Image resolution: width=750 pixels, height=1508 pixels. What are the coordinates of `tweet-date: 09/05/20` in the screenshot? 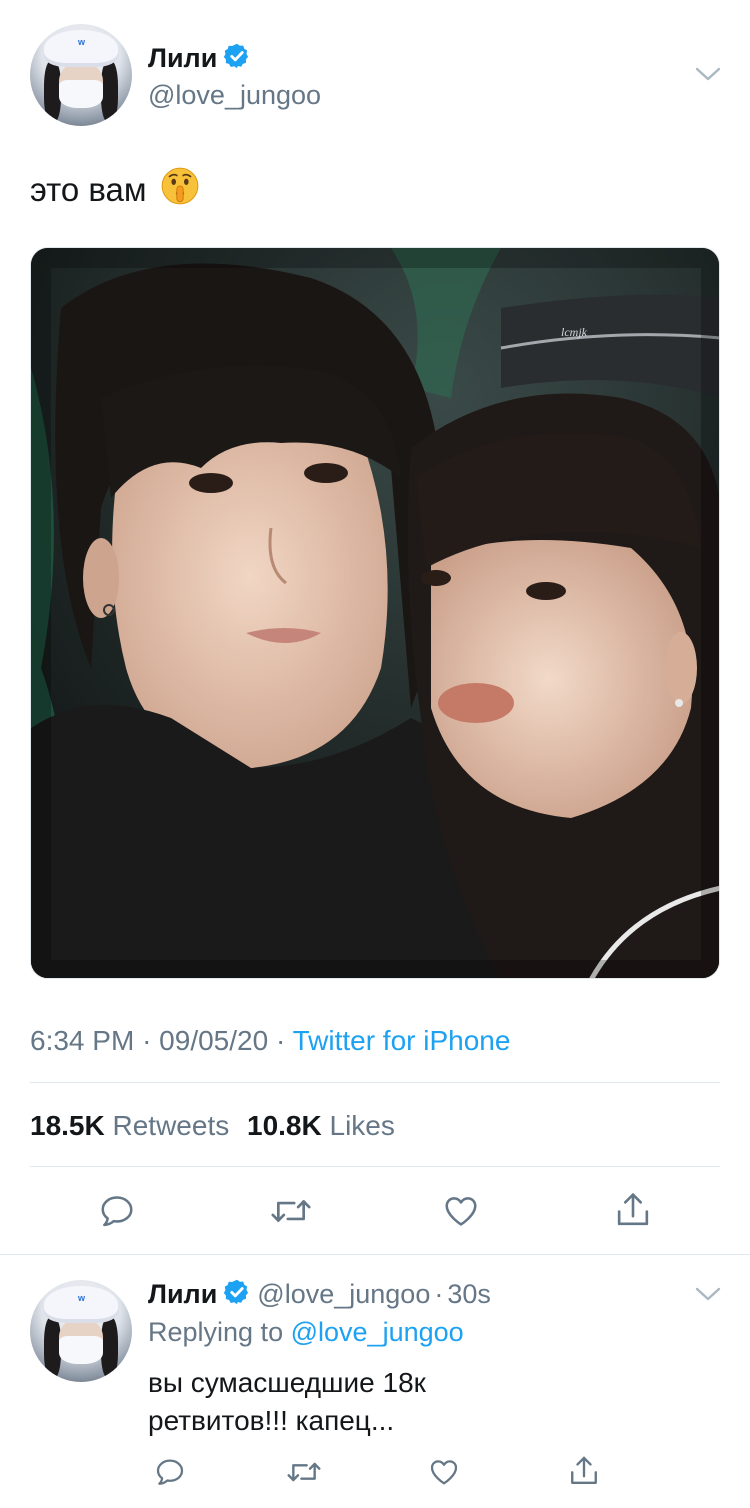 It's located at (214, 1040).